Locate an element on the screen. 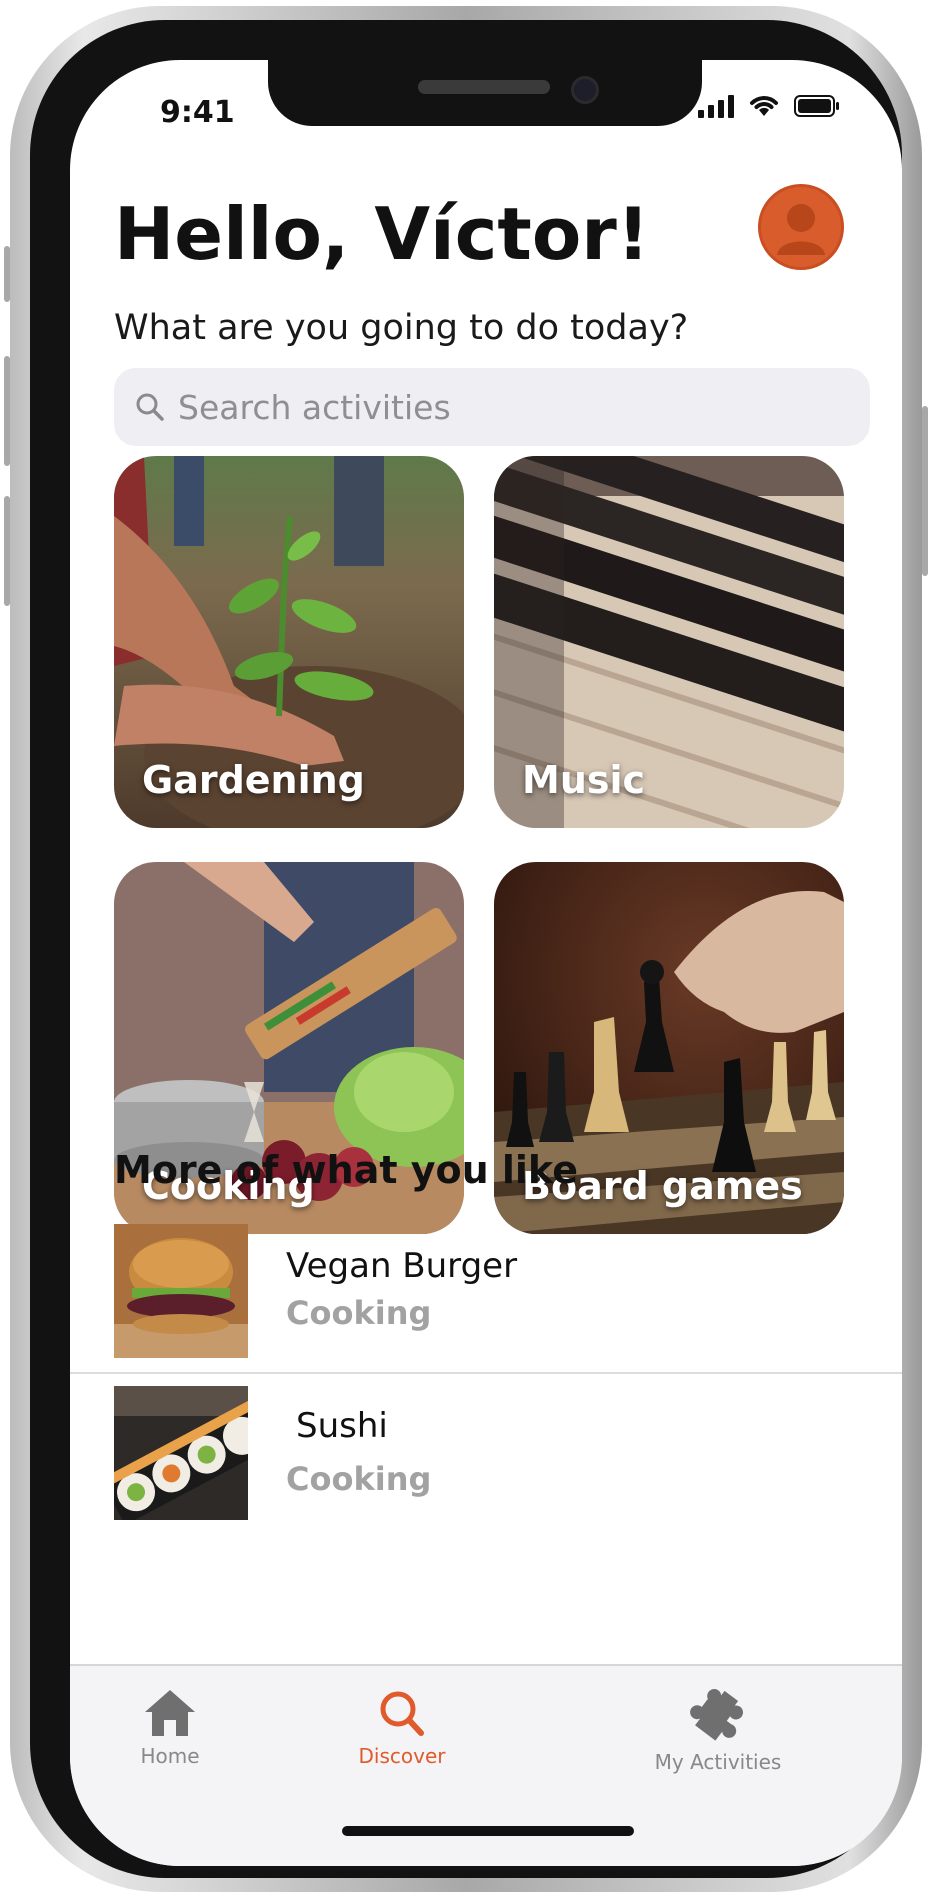  category-tile-gardening: Gardening is located at coordinates (289, 642).